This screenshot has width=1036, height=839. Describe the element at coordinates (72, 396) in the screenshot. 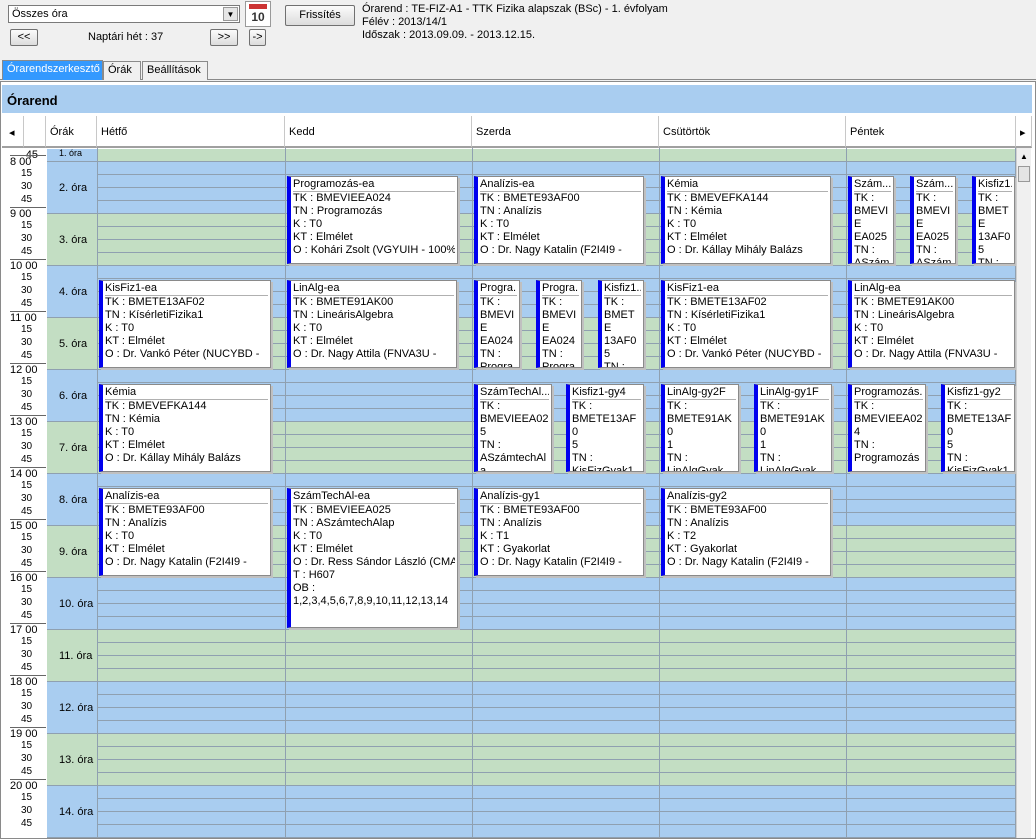

I see `lesson-label: 6. óra` at that location.